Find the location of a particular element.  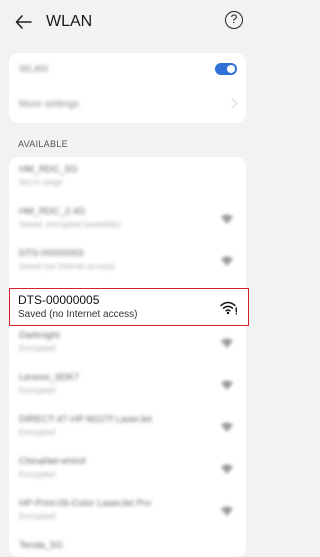

wlan-toggle-label: WLAN is located at coordinates (33, 69).